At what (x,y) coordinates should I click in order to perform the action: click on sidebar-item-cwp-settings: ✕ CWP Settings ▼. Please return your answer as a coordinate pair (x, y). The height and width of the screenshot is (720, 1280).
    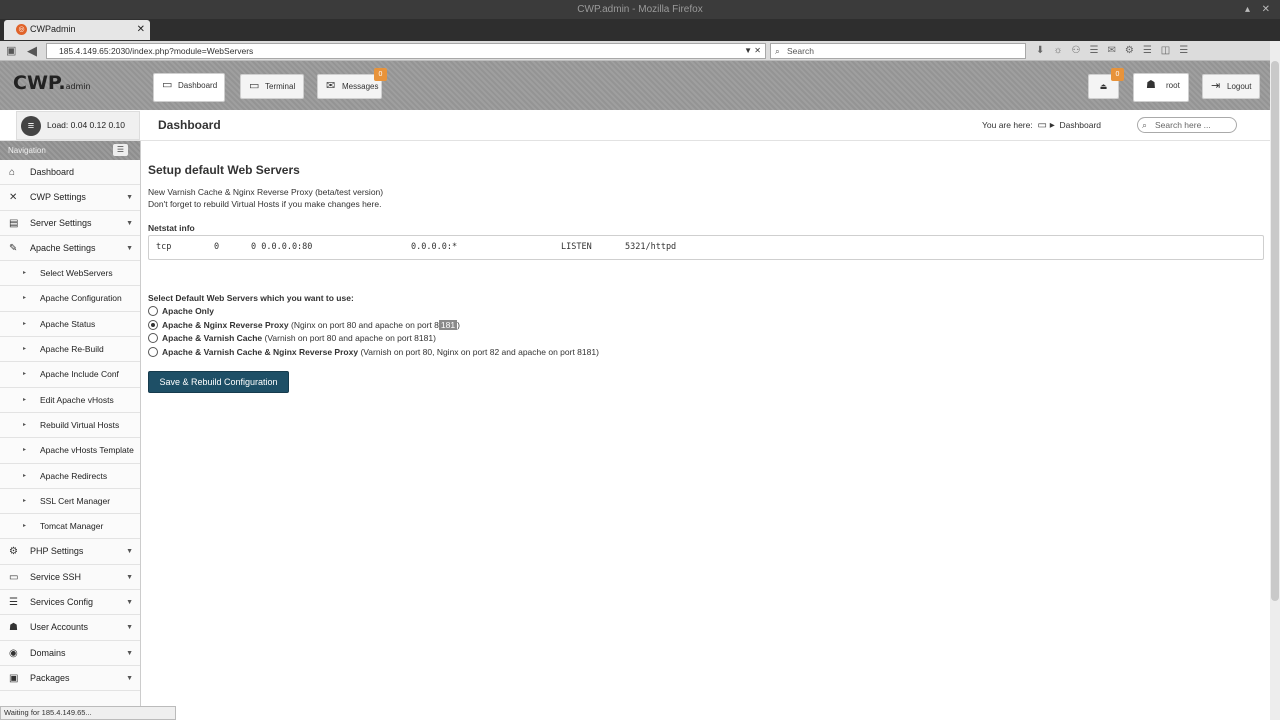
    Looking at the image, I should click on (70, 198).